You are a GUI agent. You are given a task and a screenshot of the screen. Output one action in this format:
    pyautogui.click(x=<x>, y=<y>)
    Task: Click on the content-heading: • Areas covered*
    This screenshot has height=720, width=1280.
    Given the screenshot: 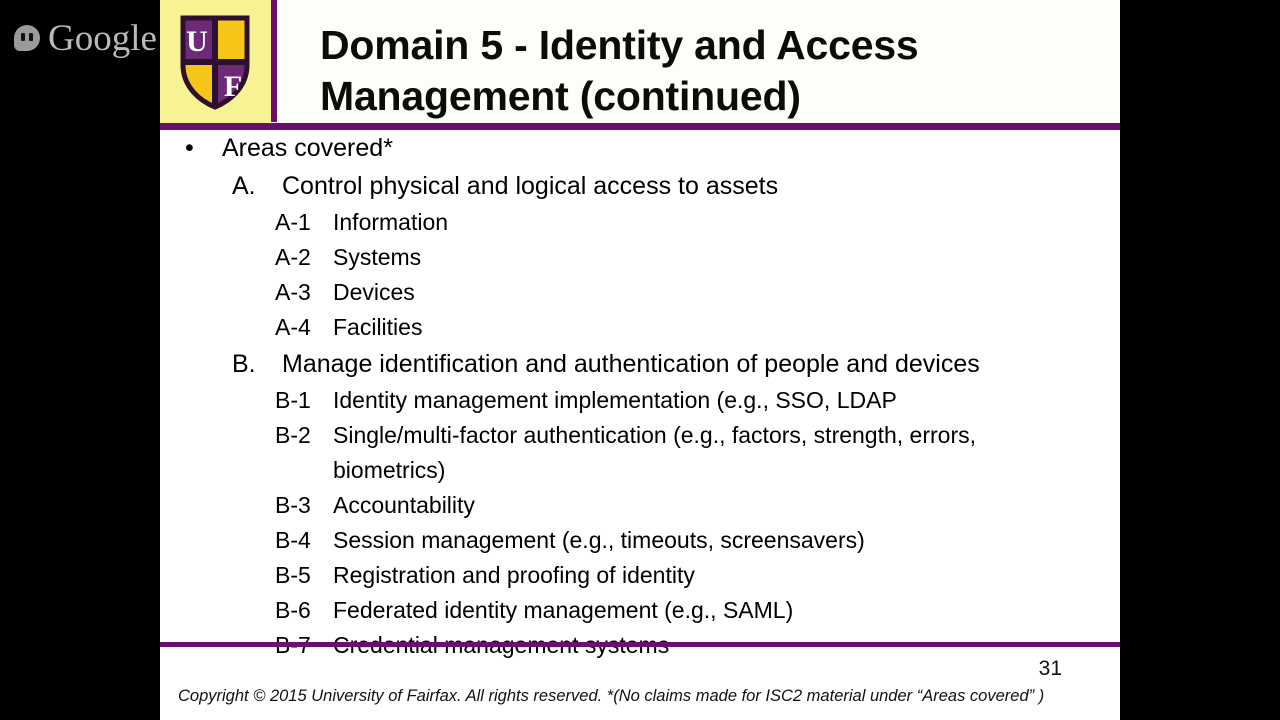 What is the action you would take?
    pyautogui.click(x=640, y=148)
    